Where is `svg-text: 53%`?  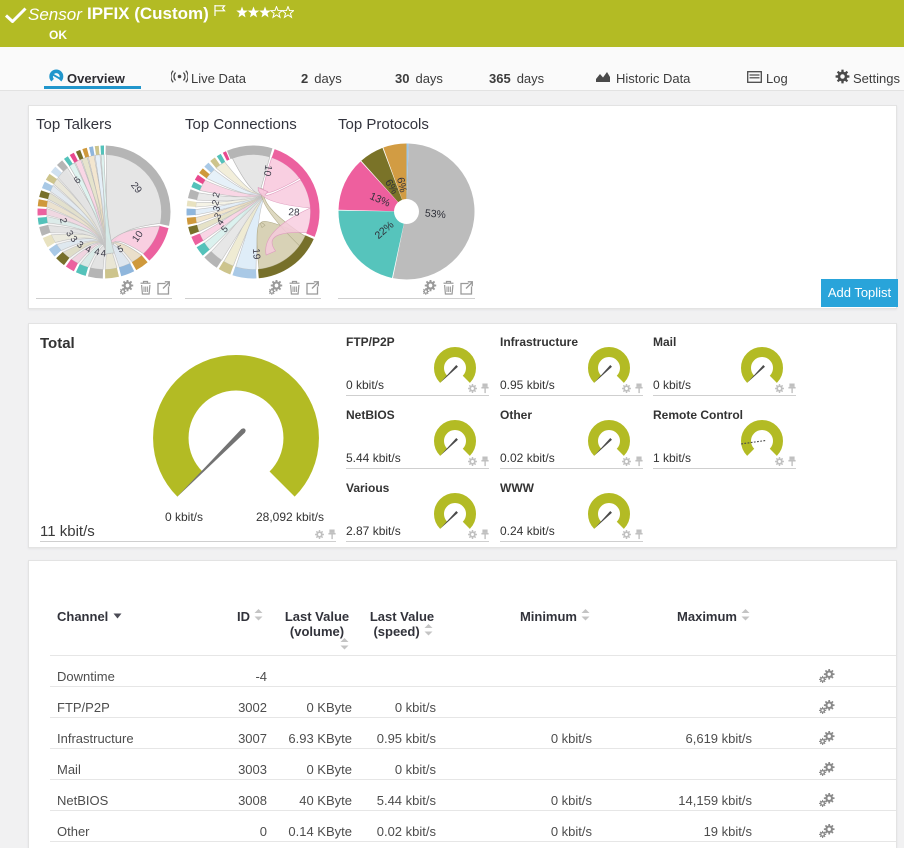
svg-text: 53% is located at coordinates (435, 214).